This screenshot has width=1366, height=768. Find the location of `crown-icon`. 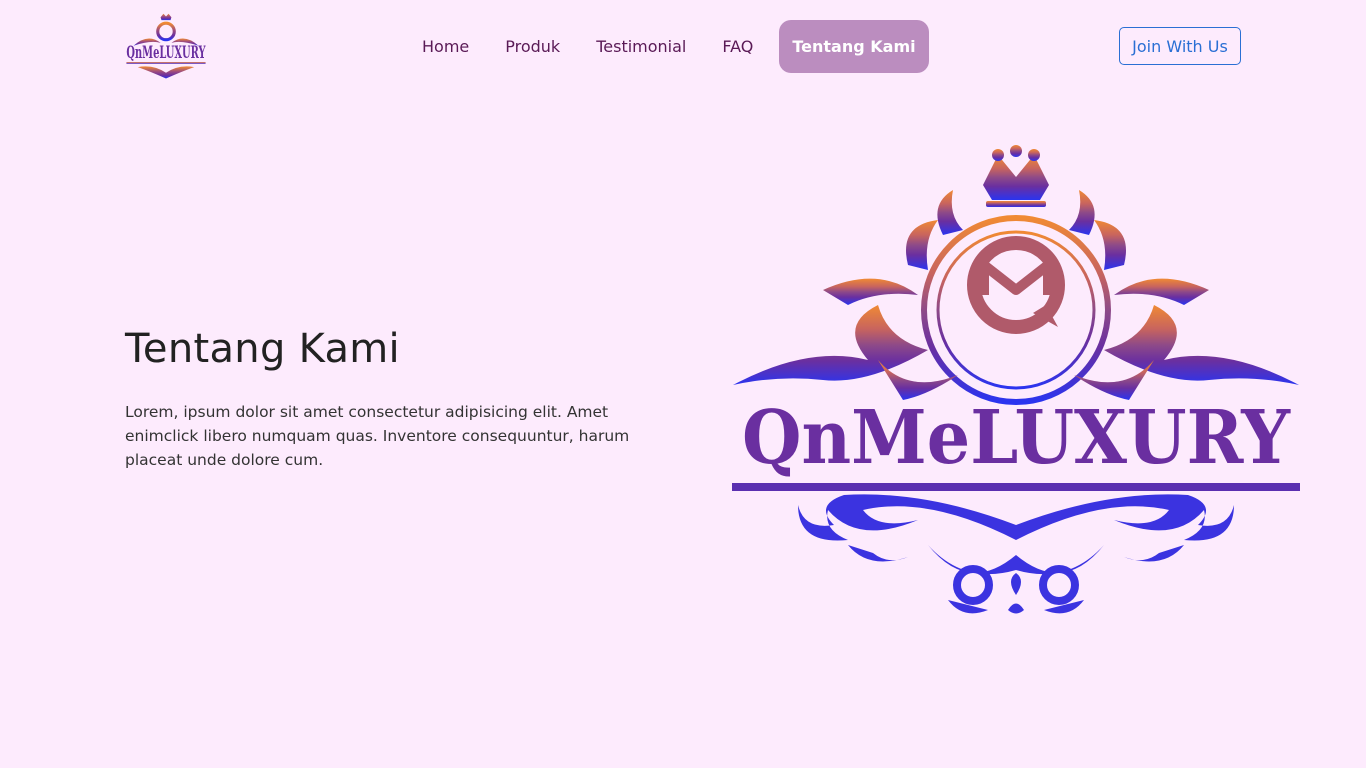

crown-icon is located at coordinates (1016, 176).